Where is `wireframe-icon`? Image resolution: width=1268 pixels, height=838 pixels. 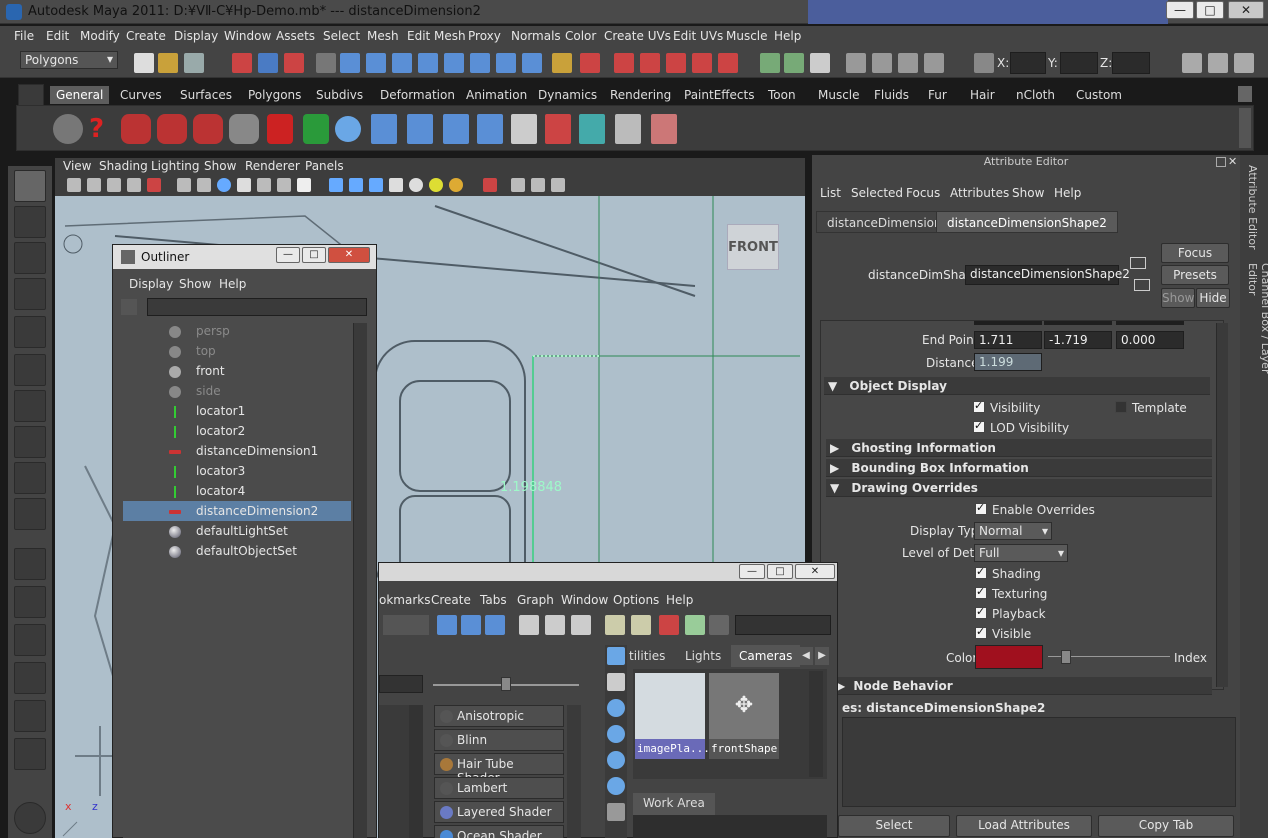 wireframe-icon is located at coordinates (336, 185).